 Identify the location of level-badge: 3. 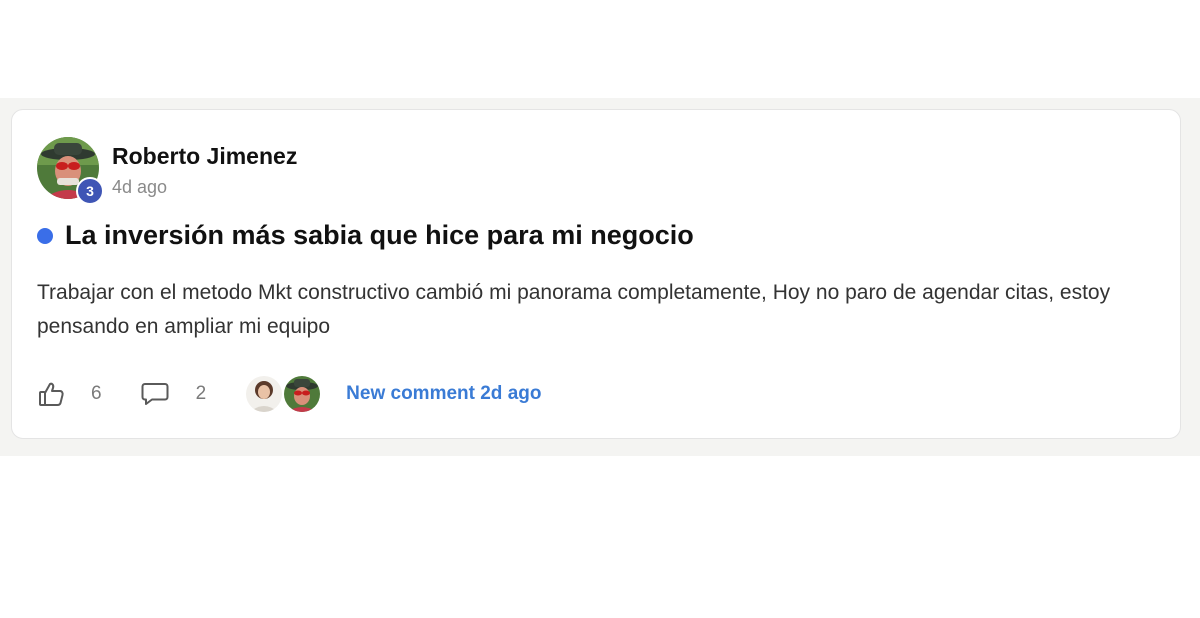
(90, 191).